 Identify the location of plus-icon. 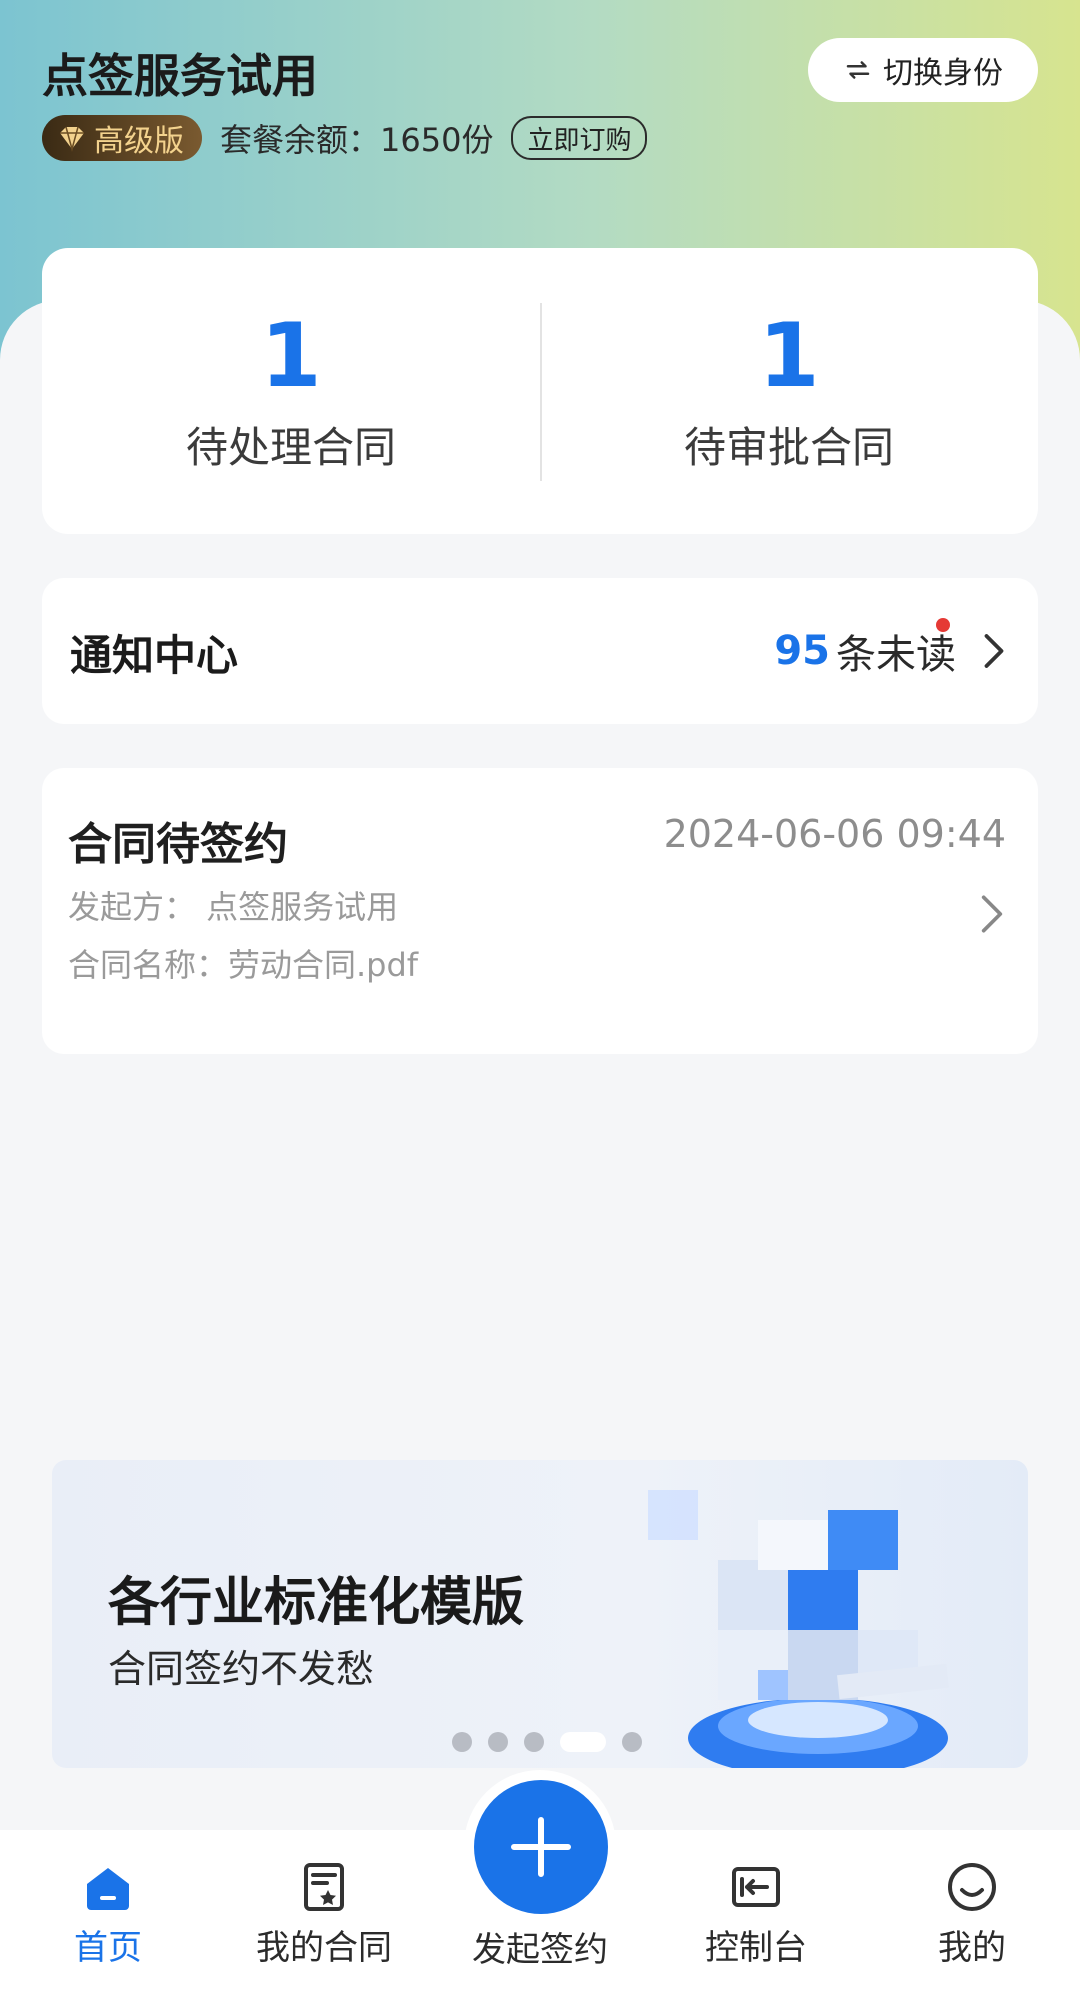
(541, 1847).